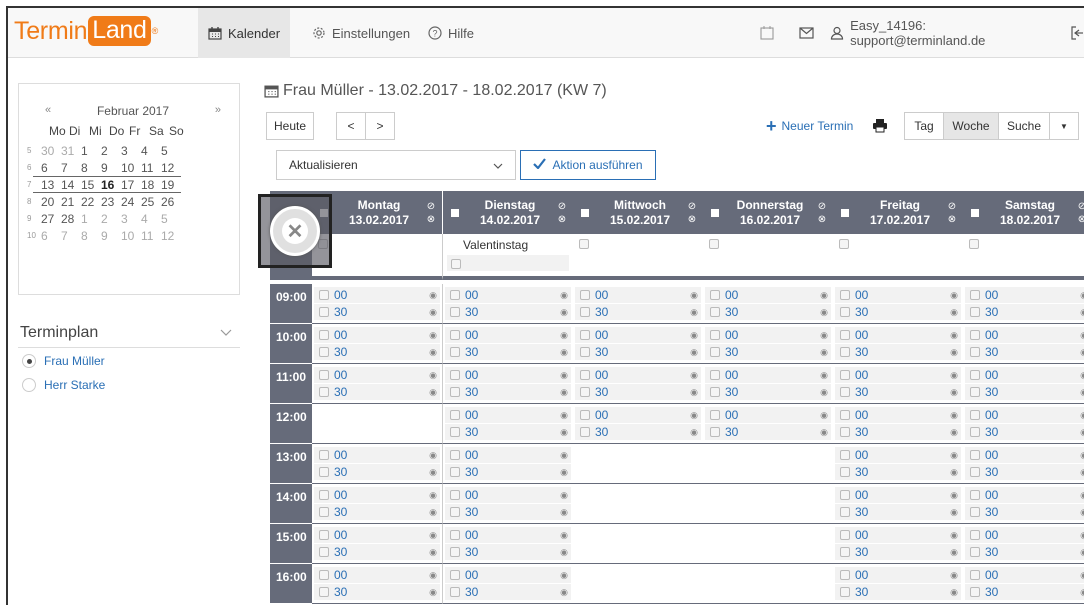 The width and height of the screenshot is (1084, 605). I want to click on mini-calendar-day: 9, so click(111, 168).